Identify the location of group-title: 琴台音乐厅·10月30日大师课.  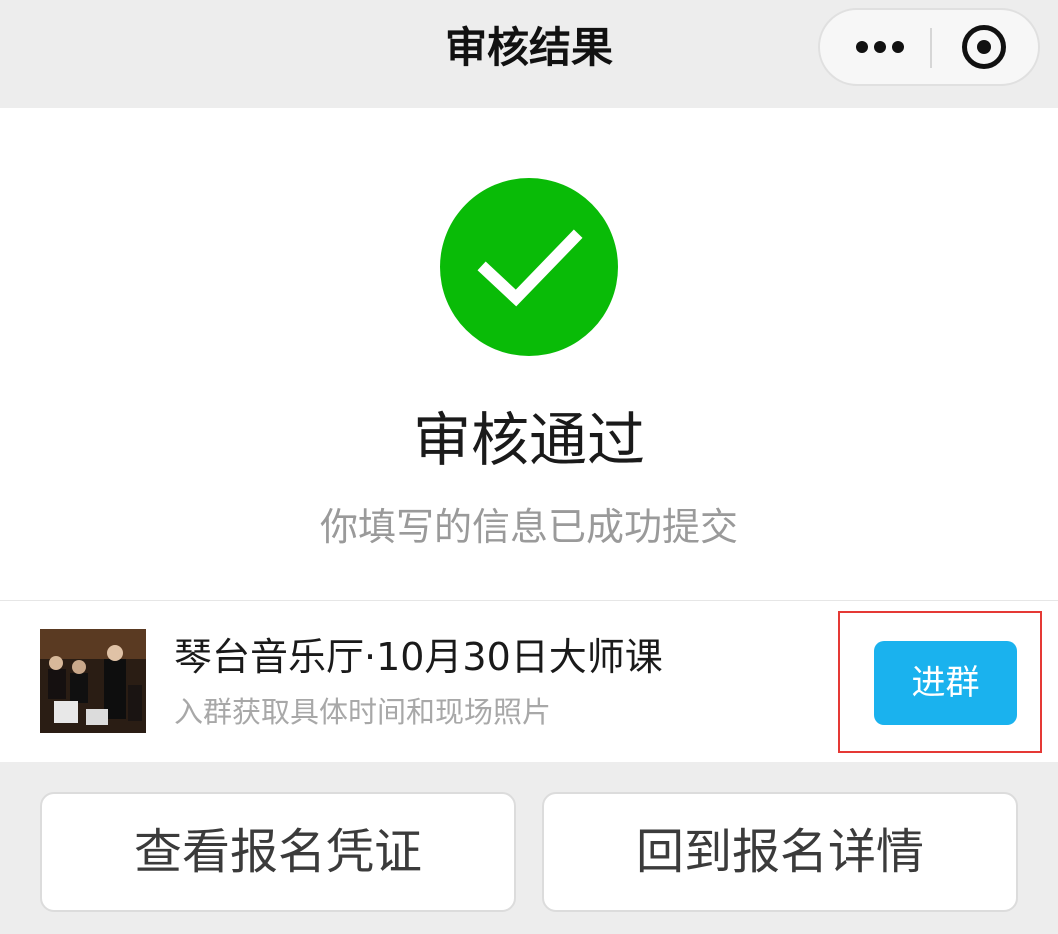
(418, 657).